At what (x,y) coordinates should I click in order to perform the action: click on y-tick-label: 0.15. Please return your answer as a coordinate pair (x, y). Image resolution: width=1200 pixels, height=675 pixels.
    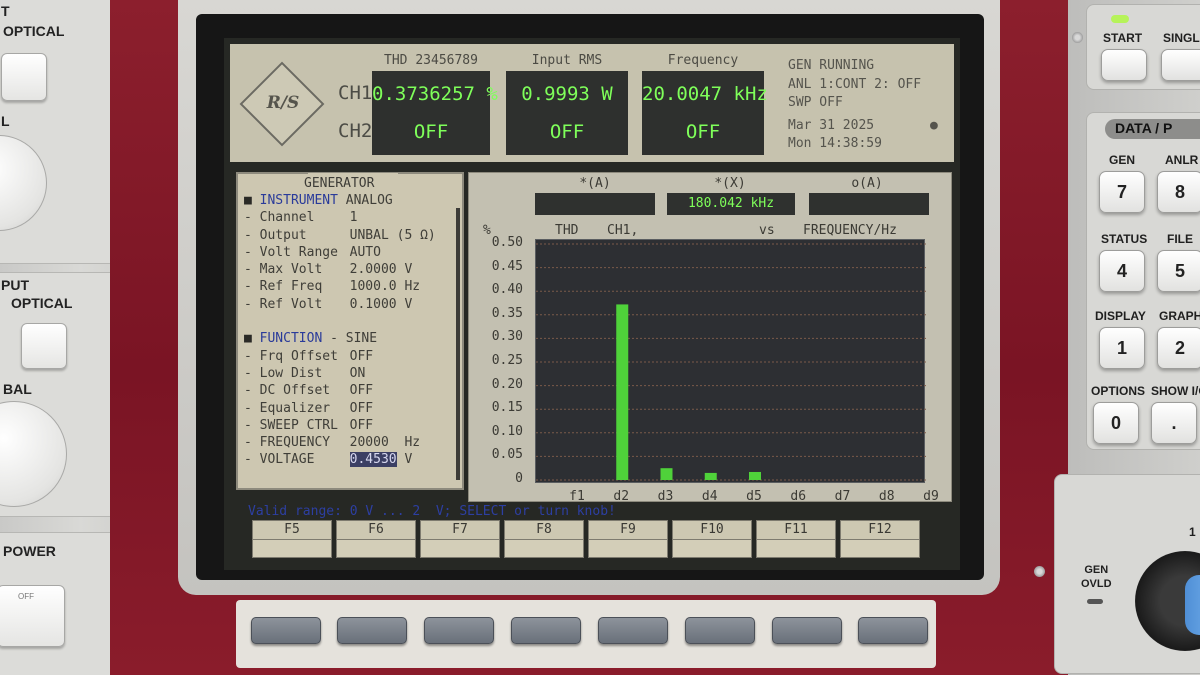
    Looking at the image, I should click on (507, 408).